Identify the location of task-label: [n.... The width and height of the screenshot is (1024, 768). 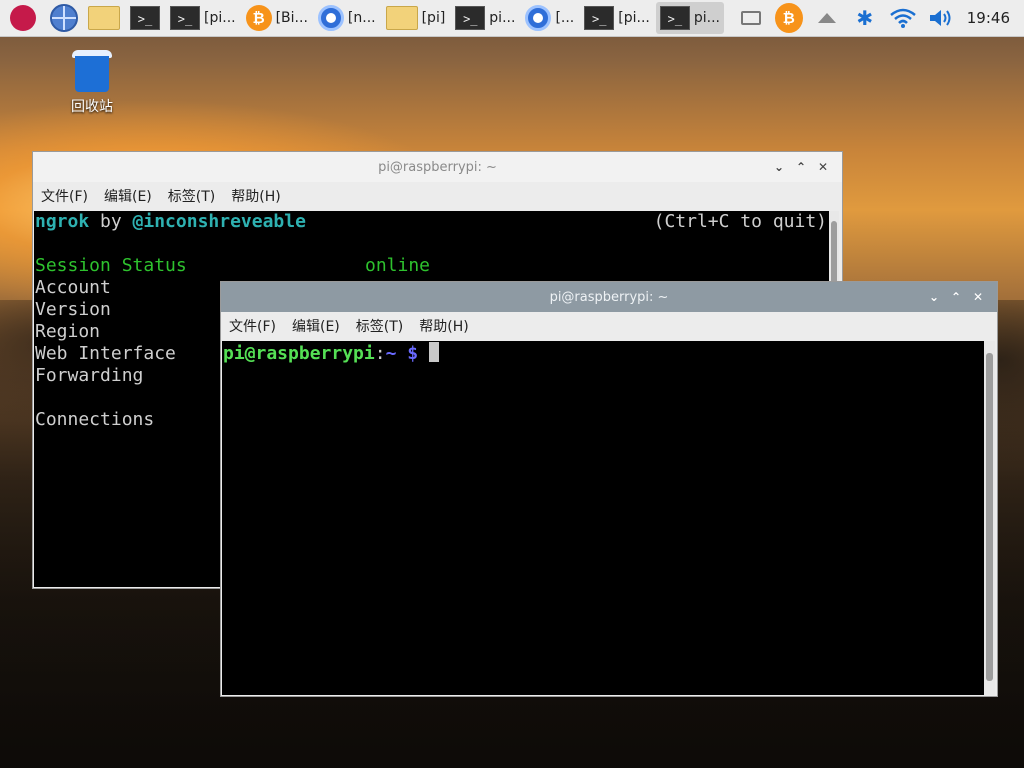
(361, 18).